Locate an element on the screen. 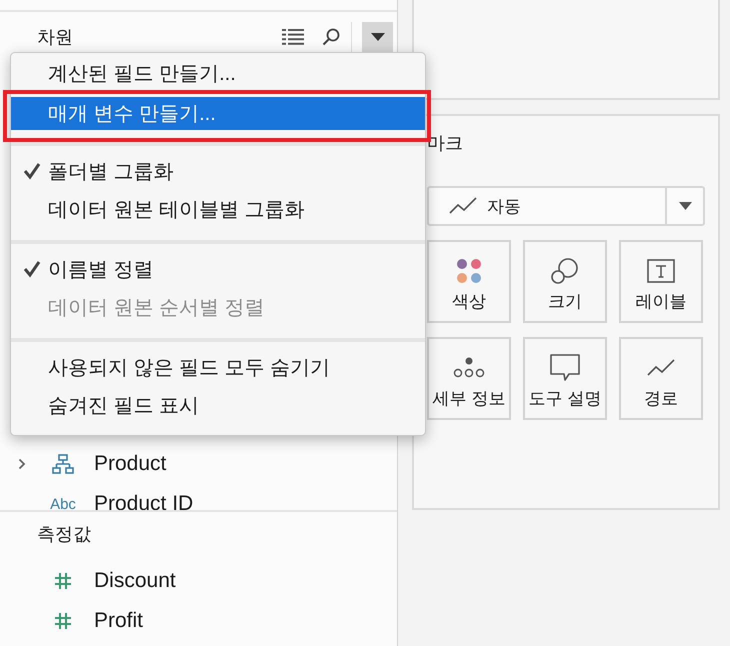 The image size is (730, 646). menu-item: 숨겨진 필드 표시 is located at coordinates (218, 405).